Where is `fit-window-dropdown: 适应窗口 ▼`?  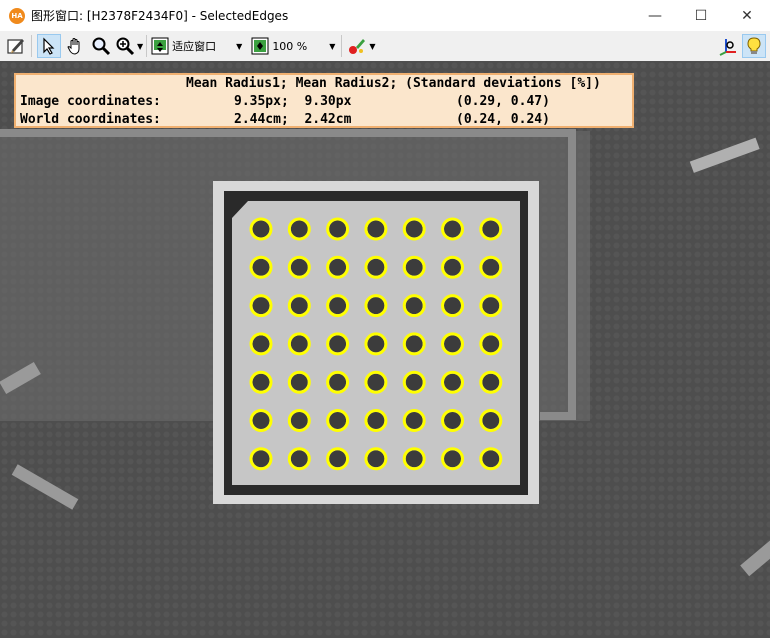 fit-window-dropdown: 适应窗口 ▼ is located at coordinates (196, 46).